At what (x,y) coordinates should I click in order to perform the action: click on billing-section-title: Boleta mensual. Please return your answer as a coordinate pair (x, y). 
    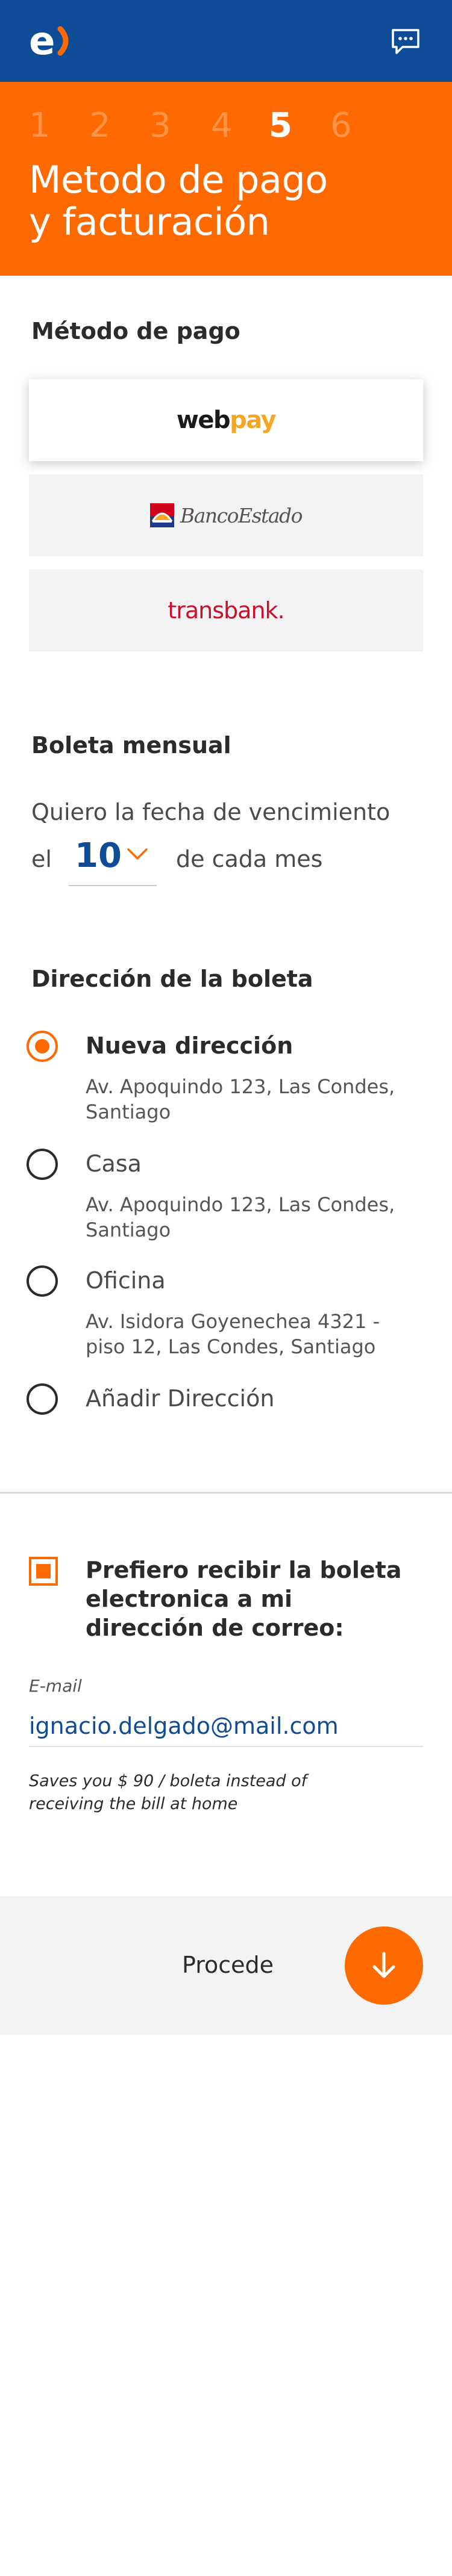
    Looking at the image, I should click on (131, 745).